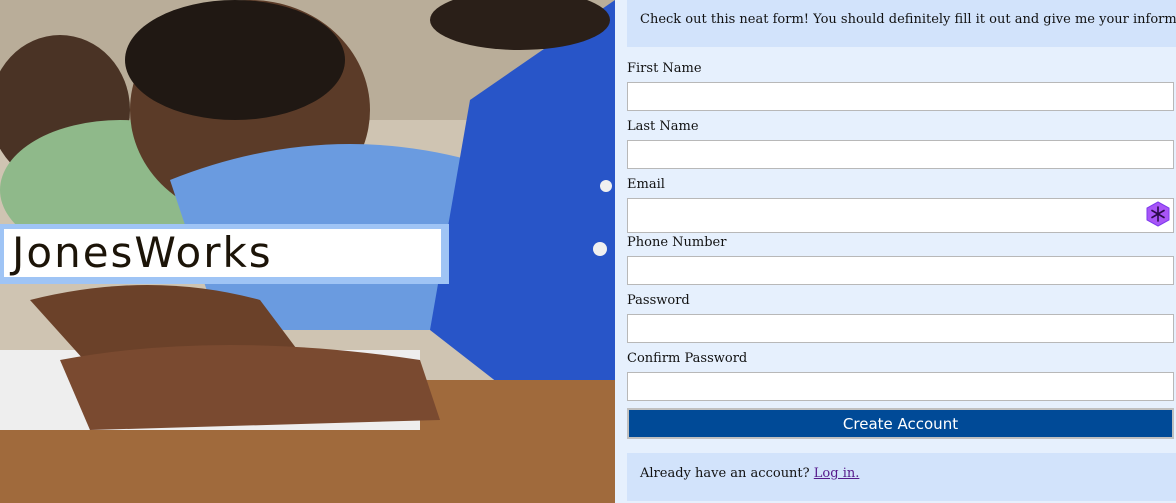 This screenshot has width=1176, height=503. I want to click on logo-panel: JonesWorks, so click(222, 253).